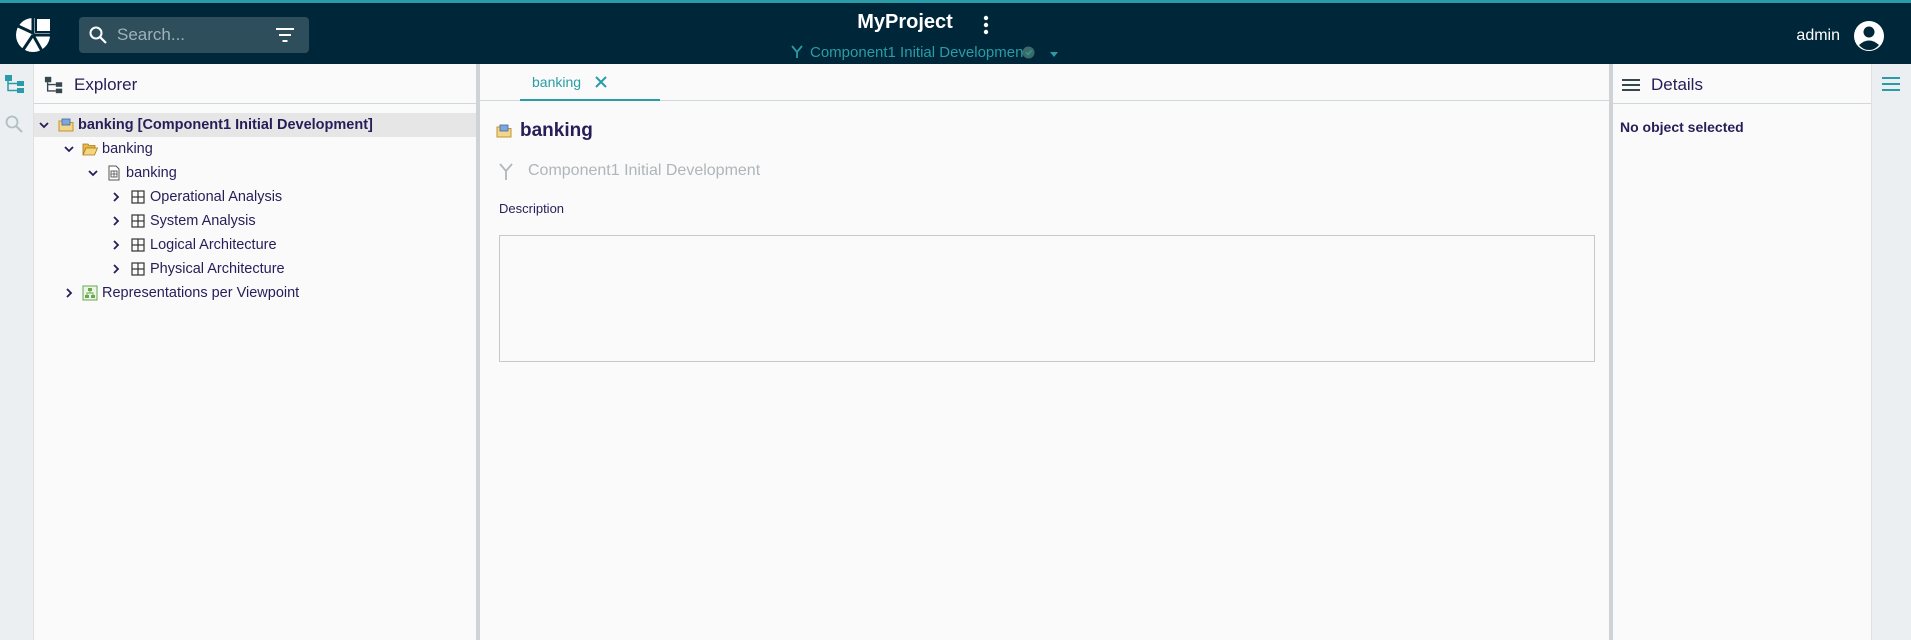 This screenshot has height=640, width=1911. What do you see at coordinates (1028, 52) in the screenshot?
I see `branch-status-icon` at bounding box center [1028, 52].